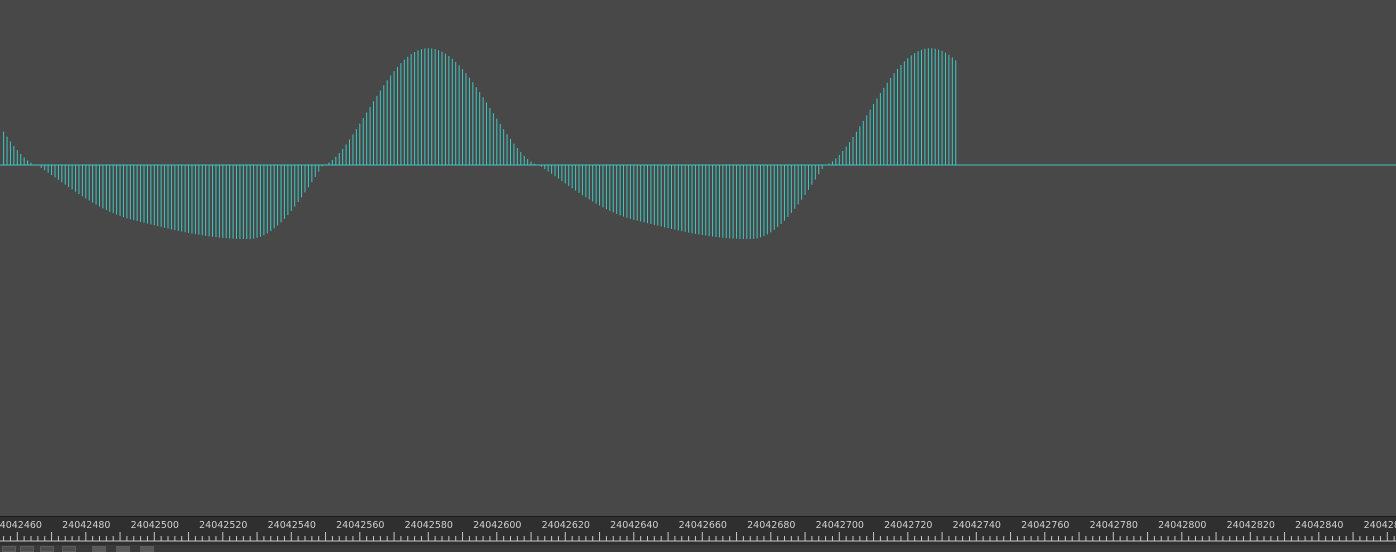 The height and width of the screenshot is (552, 1396). I want to click on ruler-tick-label: 24042580, so click(429, 525).